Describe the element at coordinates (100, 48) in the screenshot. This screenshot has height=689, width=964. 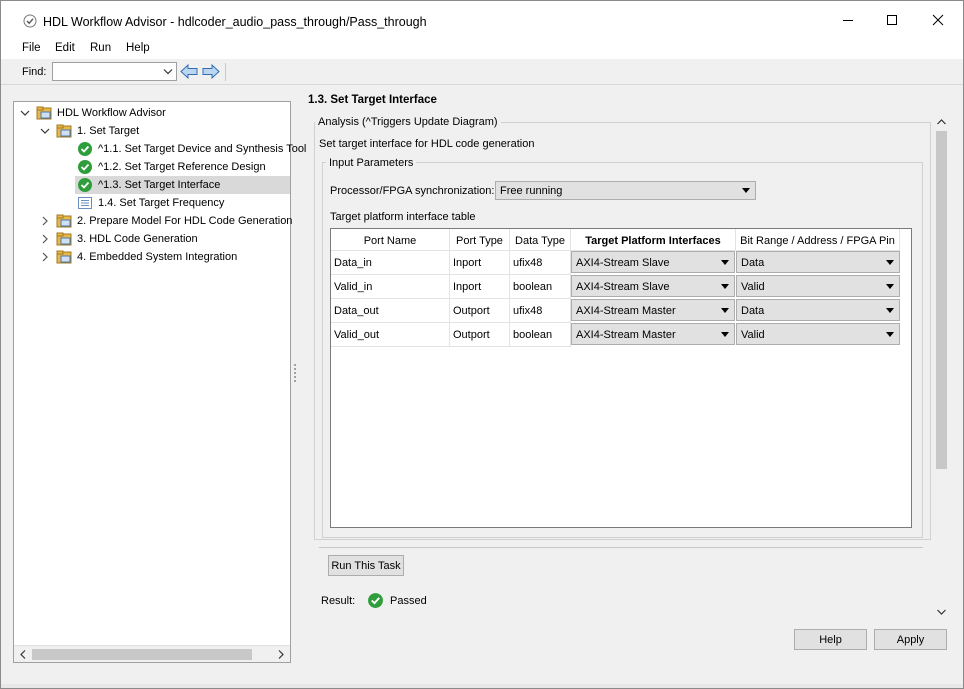
I see `menu-run: Run` at that location.